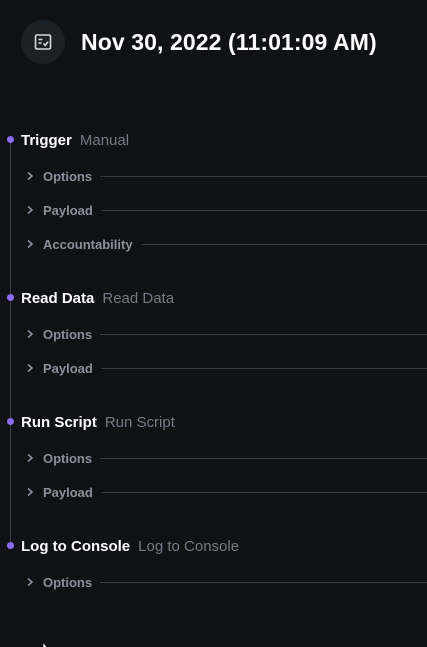 The image size is (427, 647). Describe the element at coordinates (46, 140) in the screenshot. I see `step-name: Trigger` at that location.